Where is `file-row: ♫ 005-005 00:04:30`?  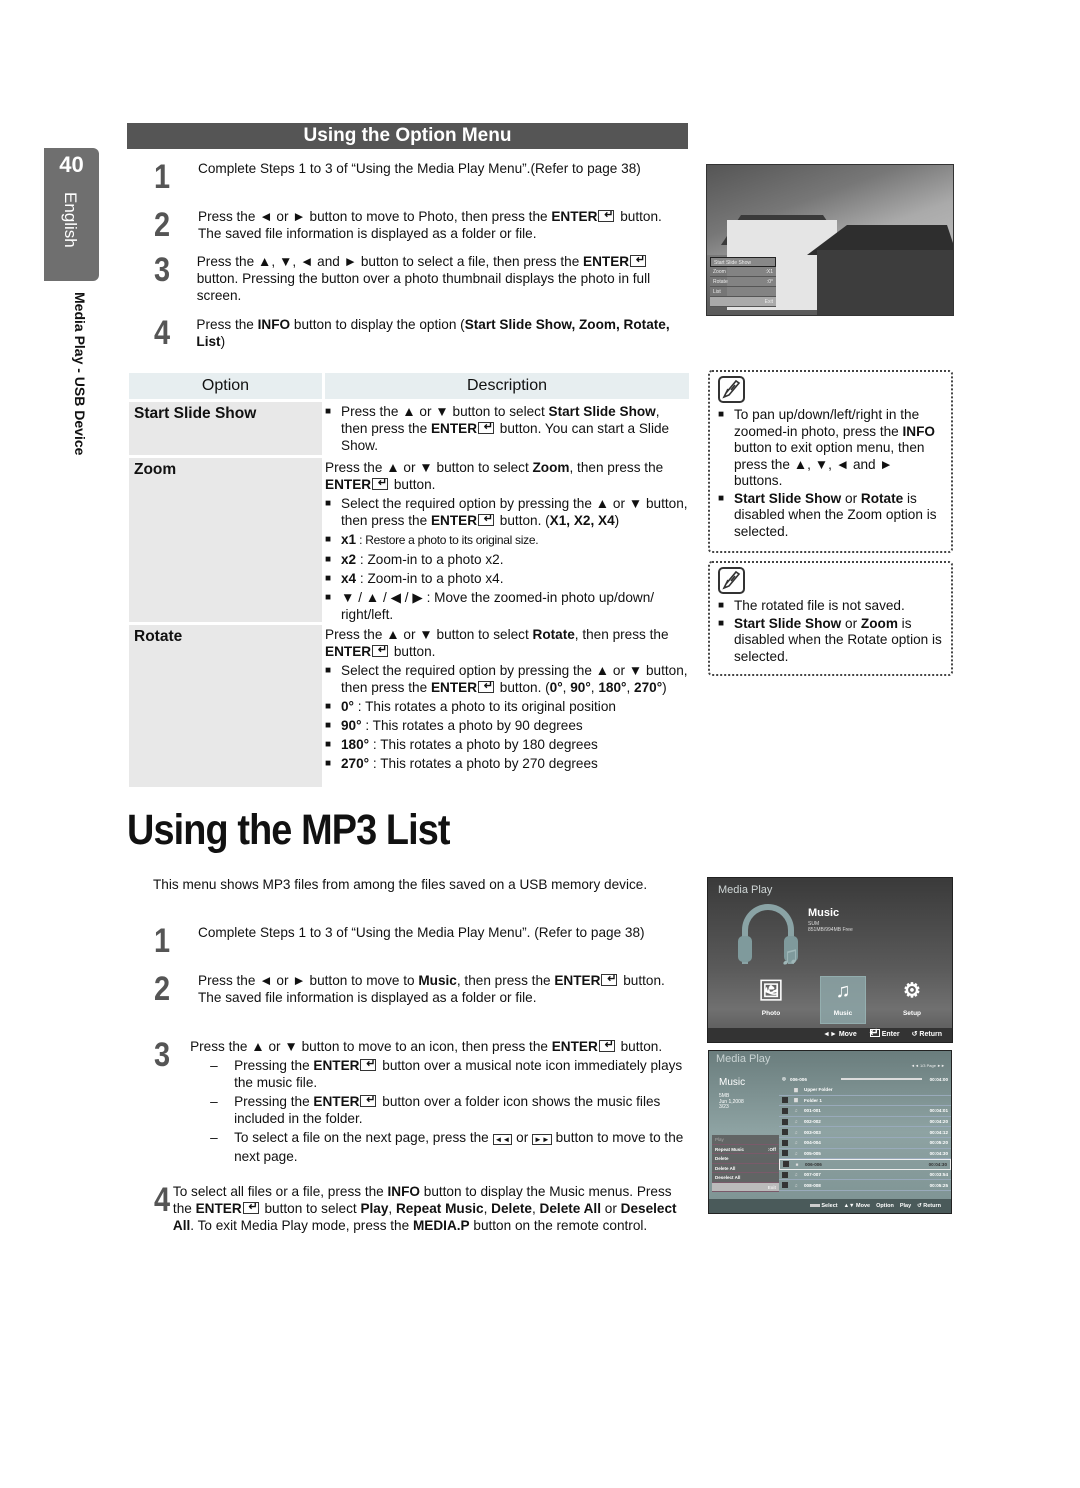
file-row: ♫ 005-005 00:04:30 is located at coordinates (865, 1154).